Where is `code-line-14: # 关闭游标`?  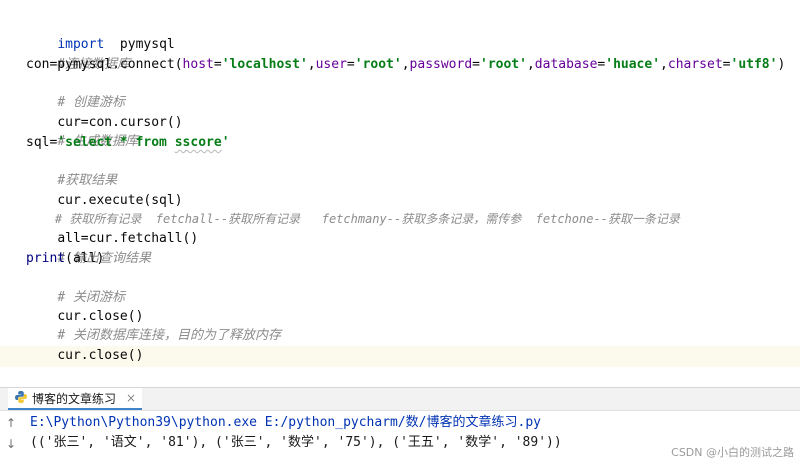 code-line-14: # 关闭游标 is located at coordinates (75, 287).